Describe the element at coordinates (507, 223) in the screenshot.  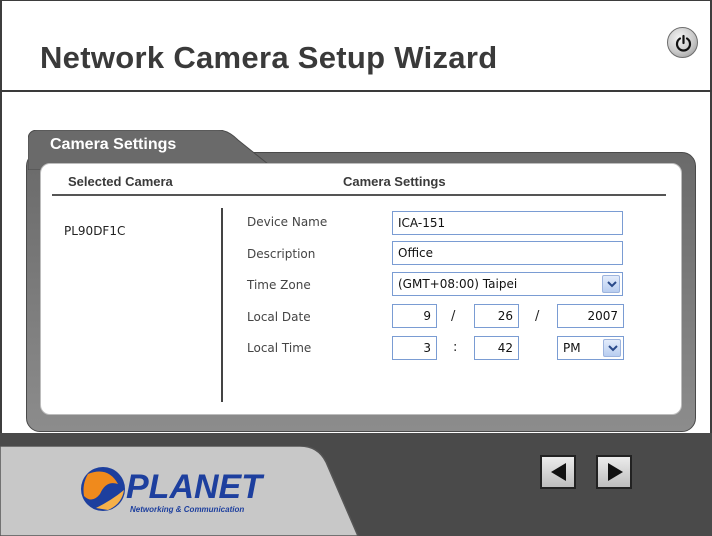
I see `device-name-input: ICA-151` at that location.